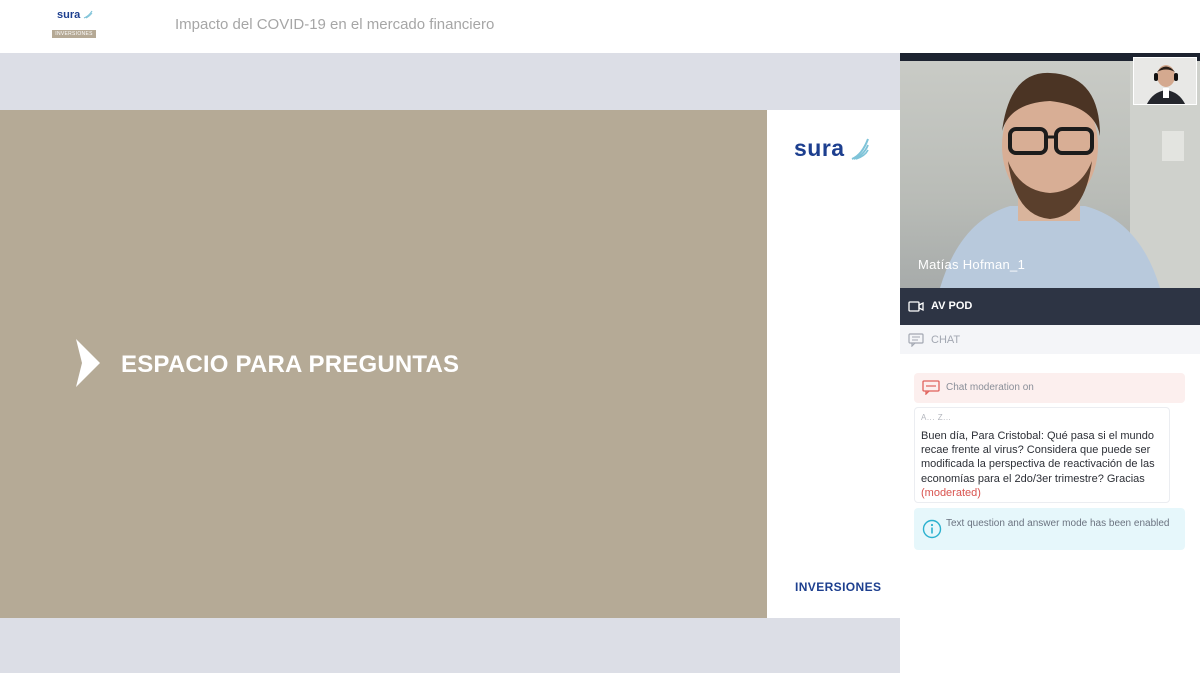 This screenshot has width=1200, height=673. I want to click on chat-header: CHAT, so click(1050, 339).